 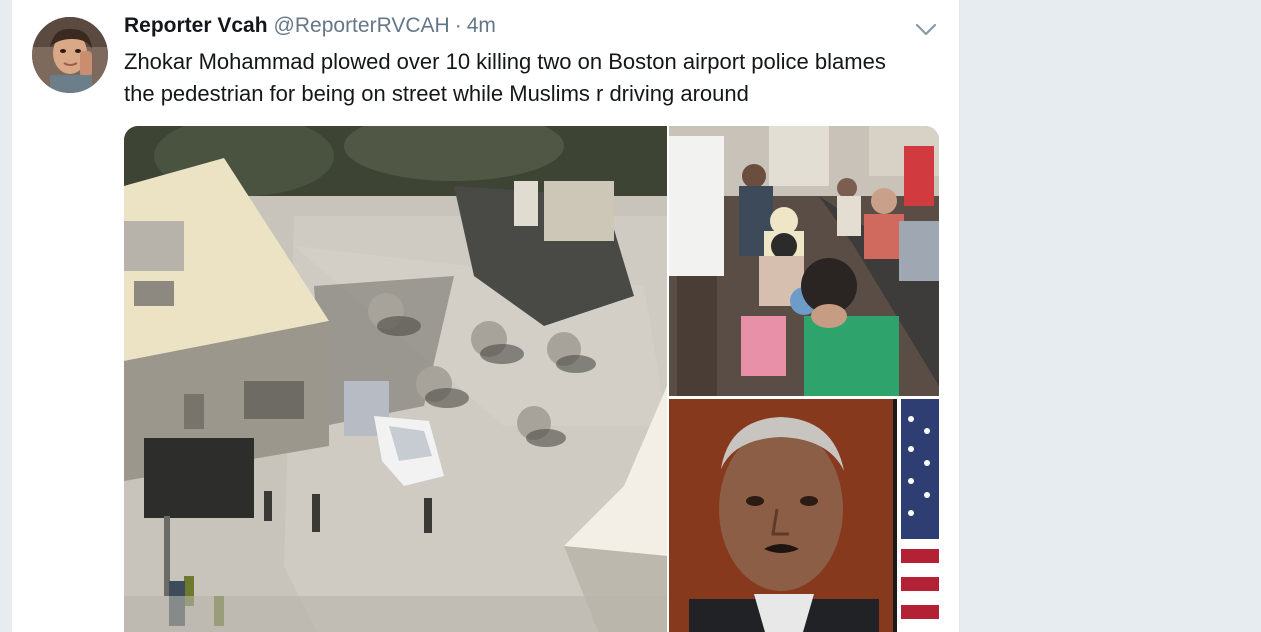 I want to click on tweet-header: Reporter Vcah @ReporterRVCAH · 4m, so click(x=310, y=28).